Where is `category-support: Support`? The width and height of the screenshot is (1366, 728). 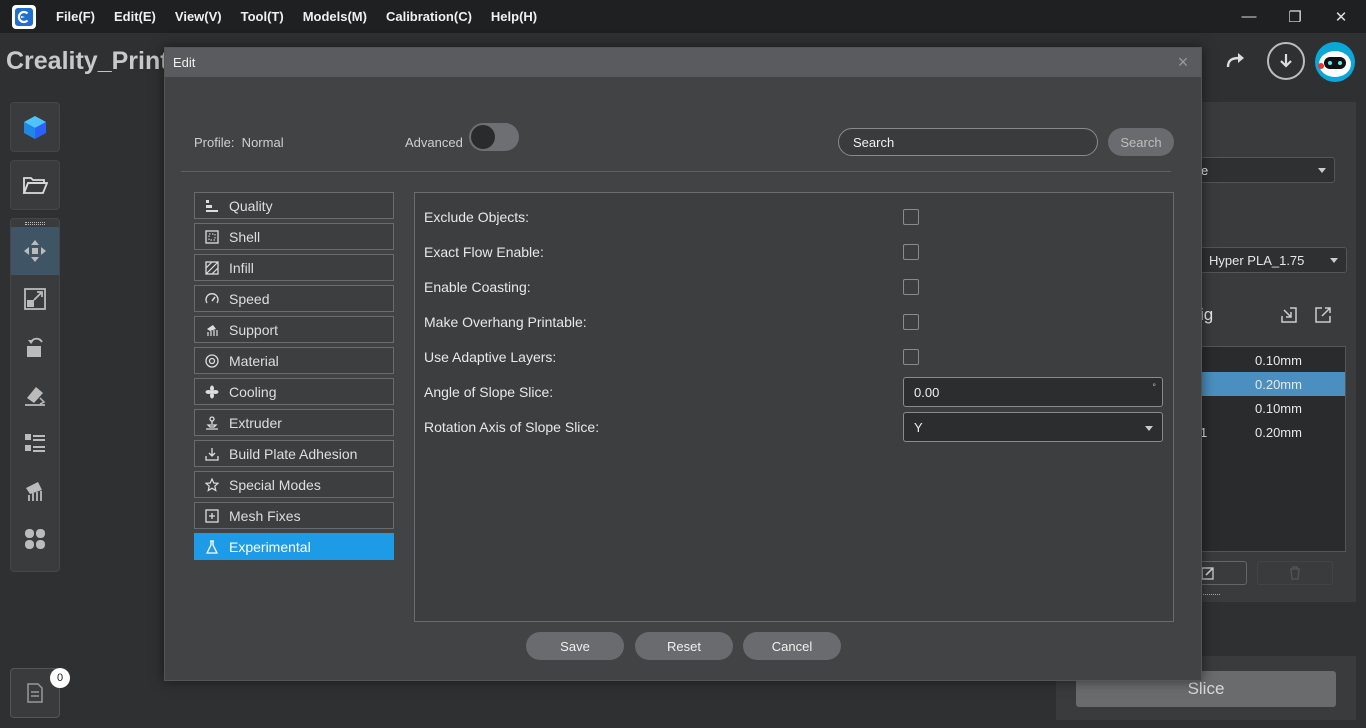 category-support: Support is located at coordinates (294, 329).